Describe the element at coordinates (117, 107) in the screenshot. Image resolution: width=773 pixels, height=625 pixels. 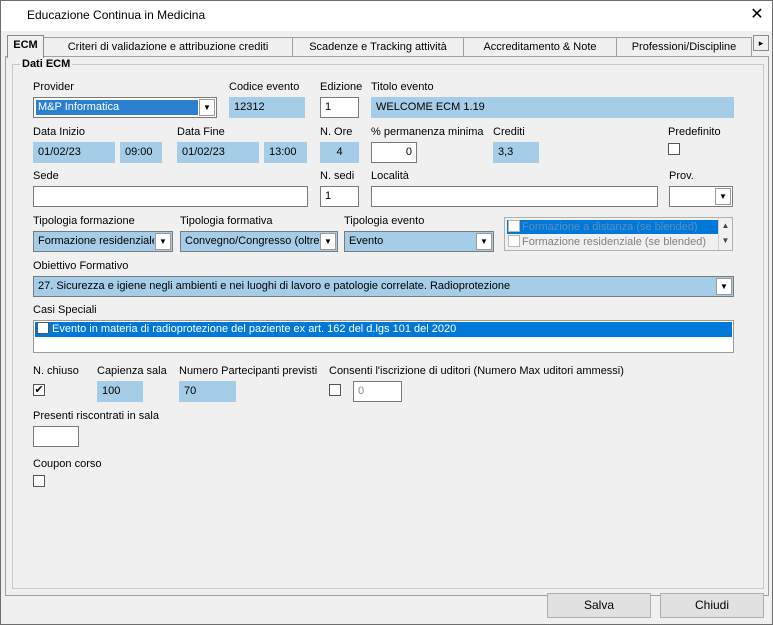
I see `provider-value: M&P Informatica` at that location.